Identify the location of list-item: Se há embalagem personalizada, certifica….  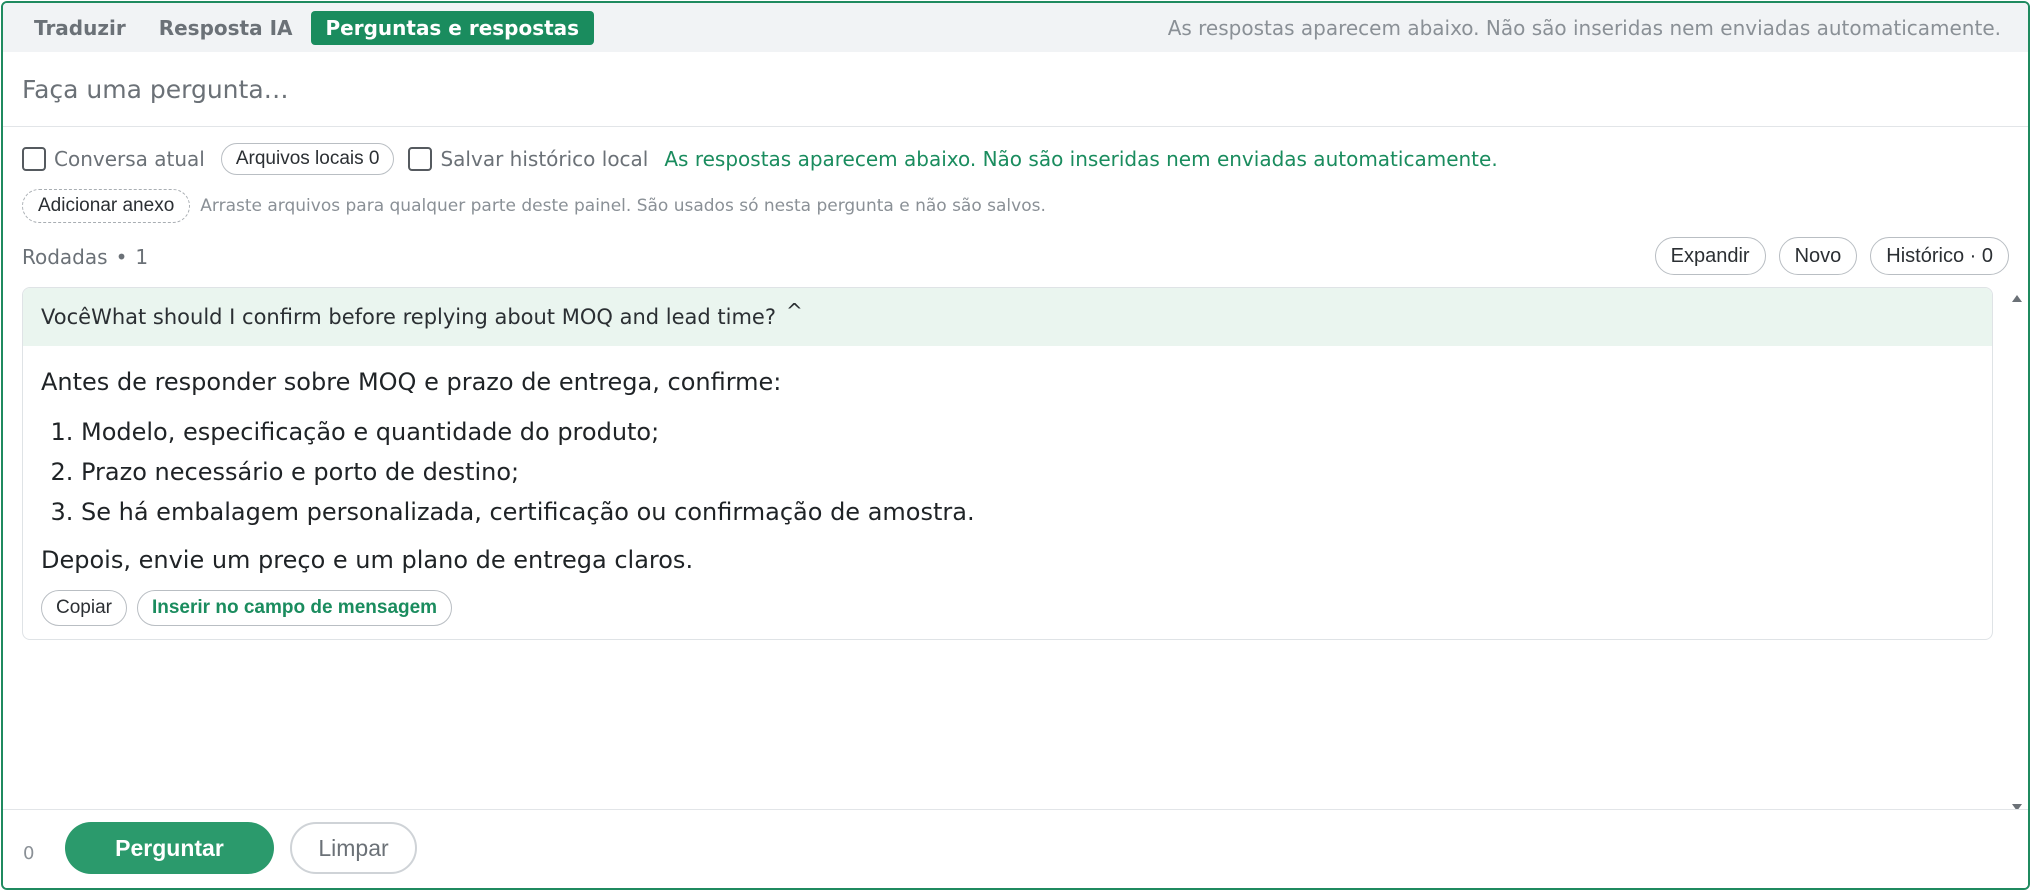
(1027, 512).